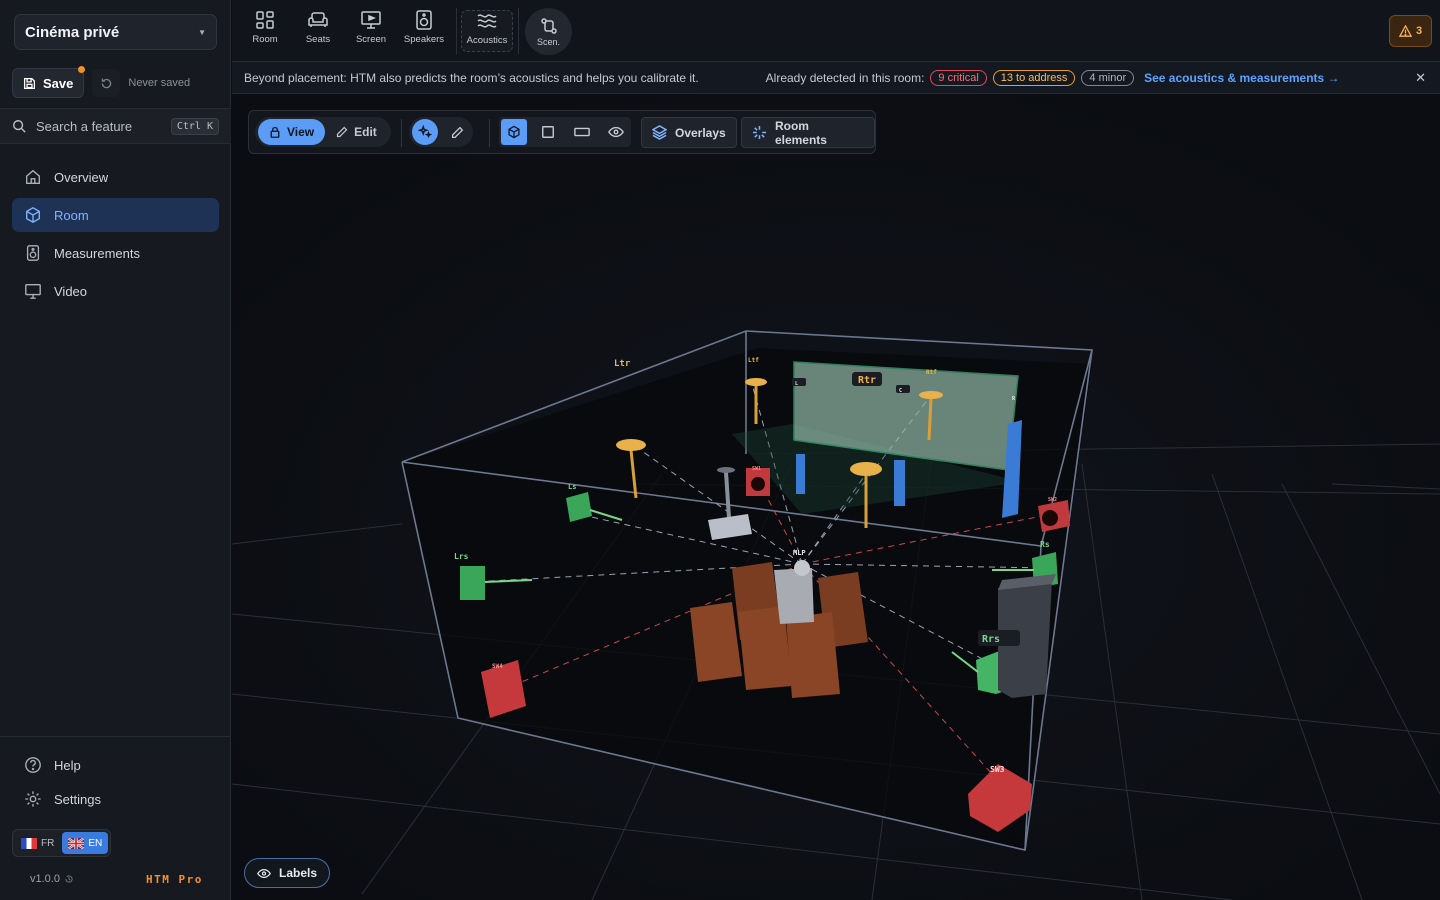 Image resolution: width=1440 pixels, height=900 pixels. I want to click on warning-icon, so click(1405, 31).